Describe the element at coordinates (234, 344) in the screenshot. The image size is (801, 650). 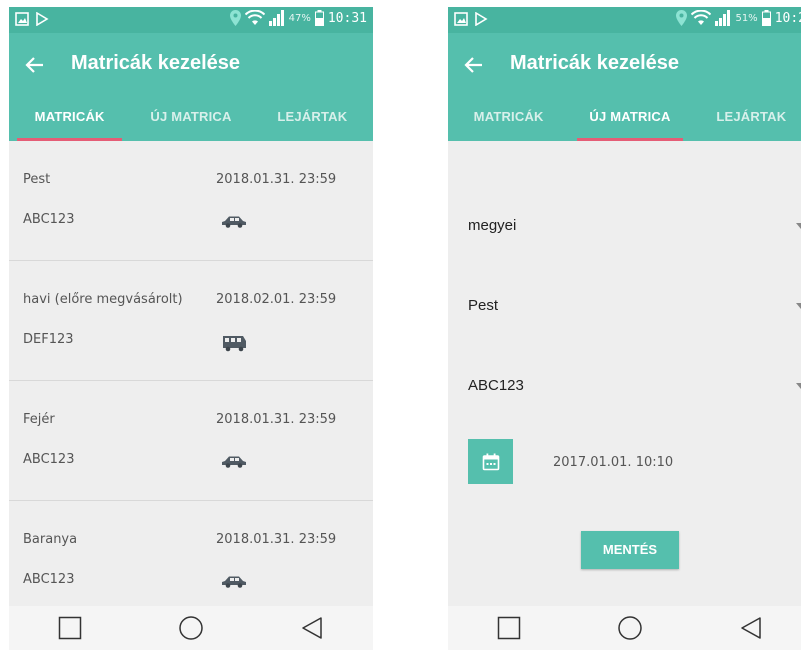
I see `bus-icon` at that location.